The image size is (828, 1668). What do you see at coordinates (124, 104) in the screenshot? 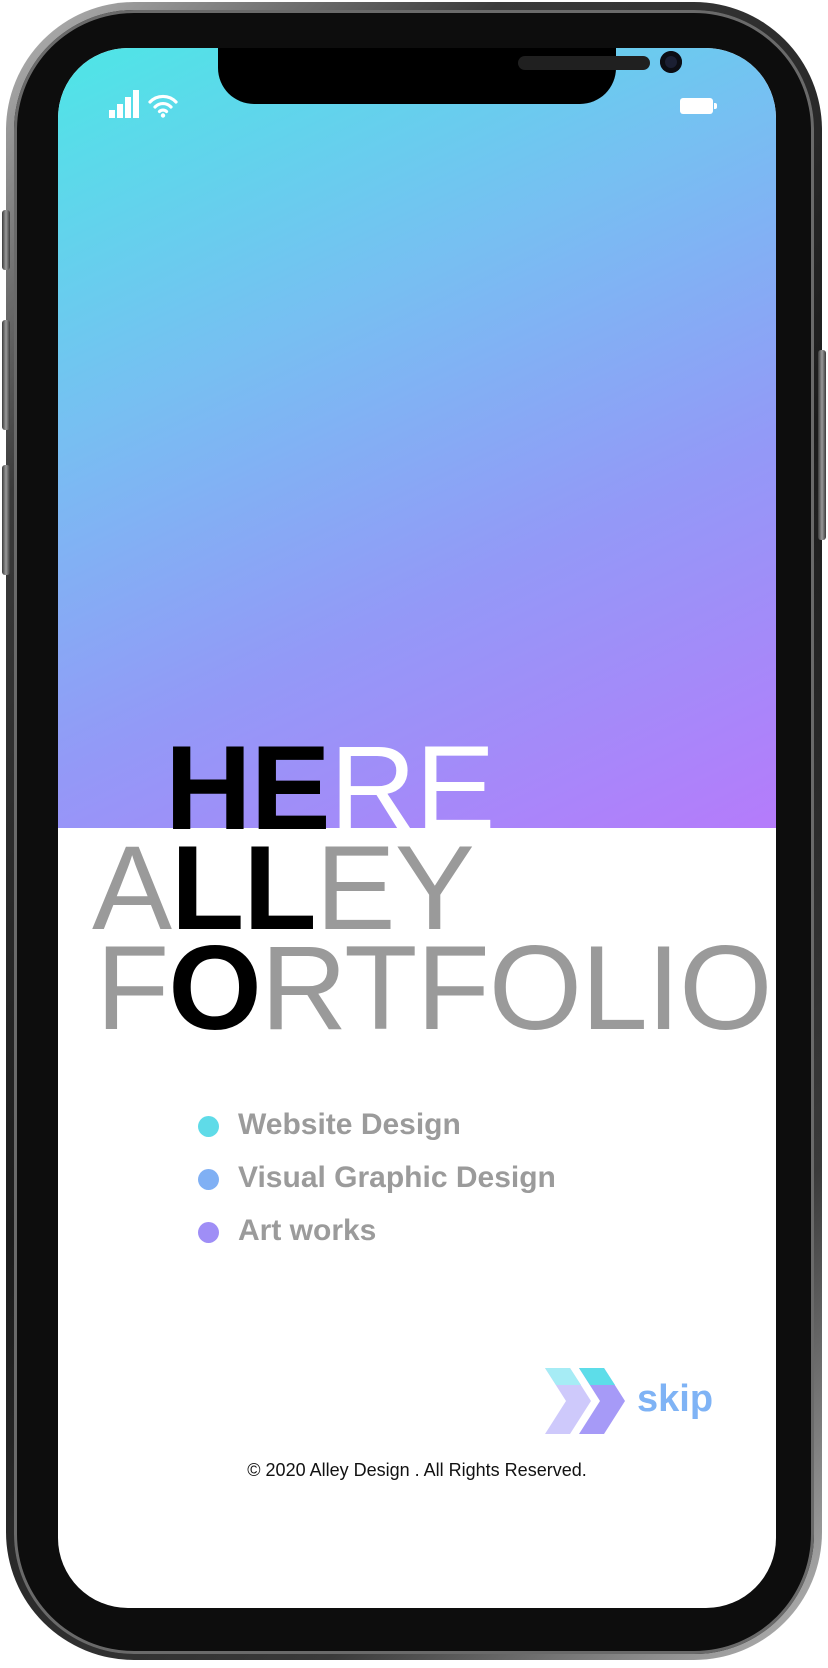
I see `signal-icon` at bounding box center [124, 104].